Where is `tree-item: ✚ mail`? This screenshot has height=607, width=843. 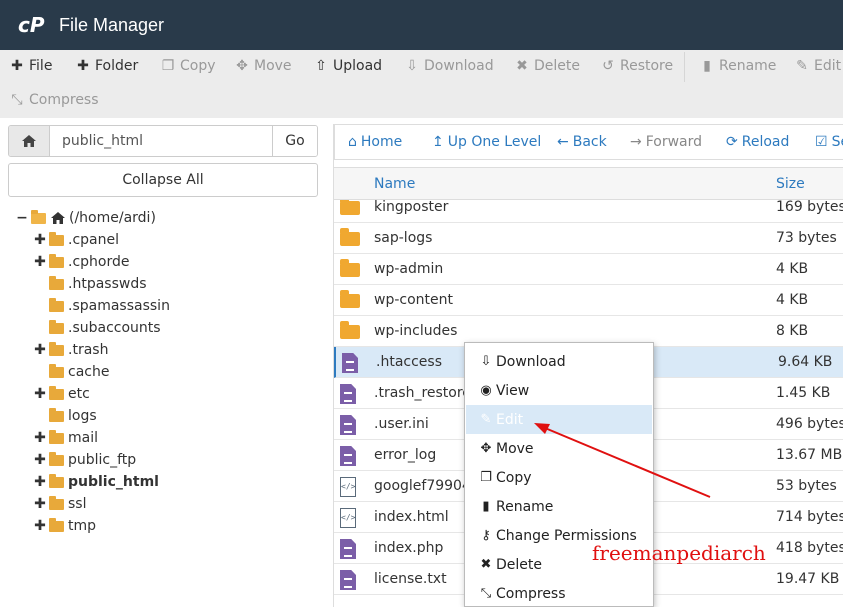
tree-item: ✚ mail is located at coordinates (66, 438).